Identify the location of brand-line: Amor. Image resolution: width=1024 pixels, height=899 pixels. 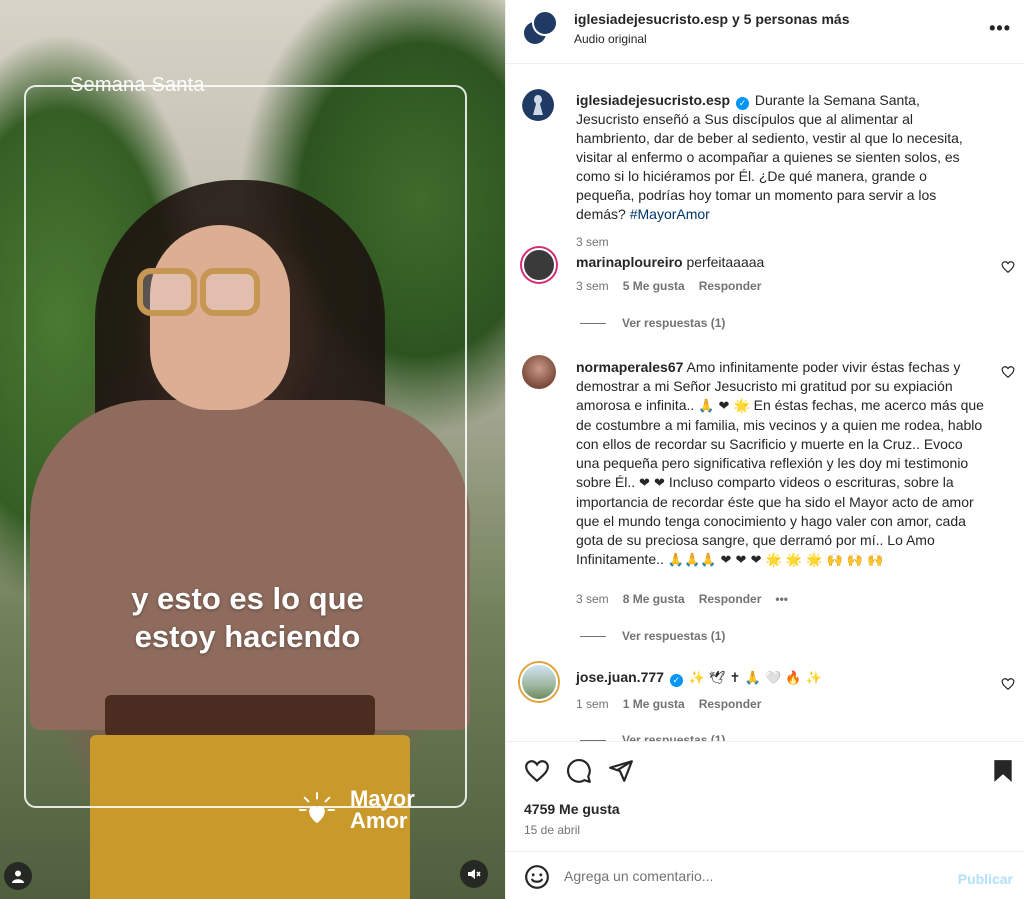
(379, 820).